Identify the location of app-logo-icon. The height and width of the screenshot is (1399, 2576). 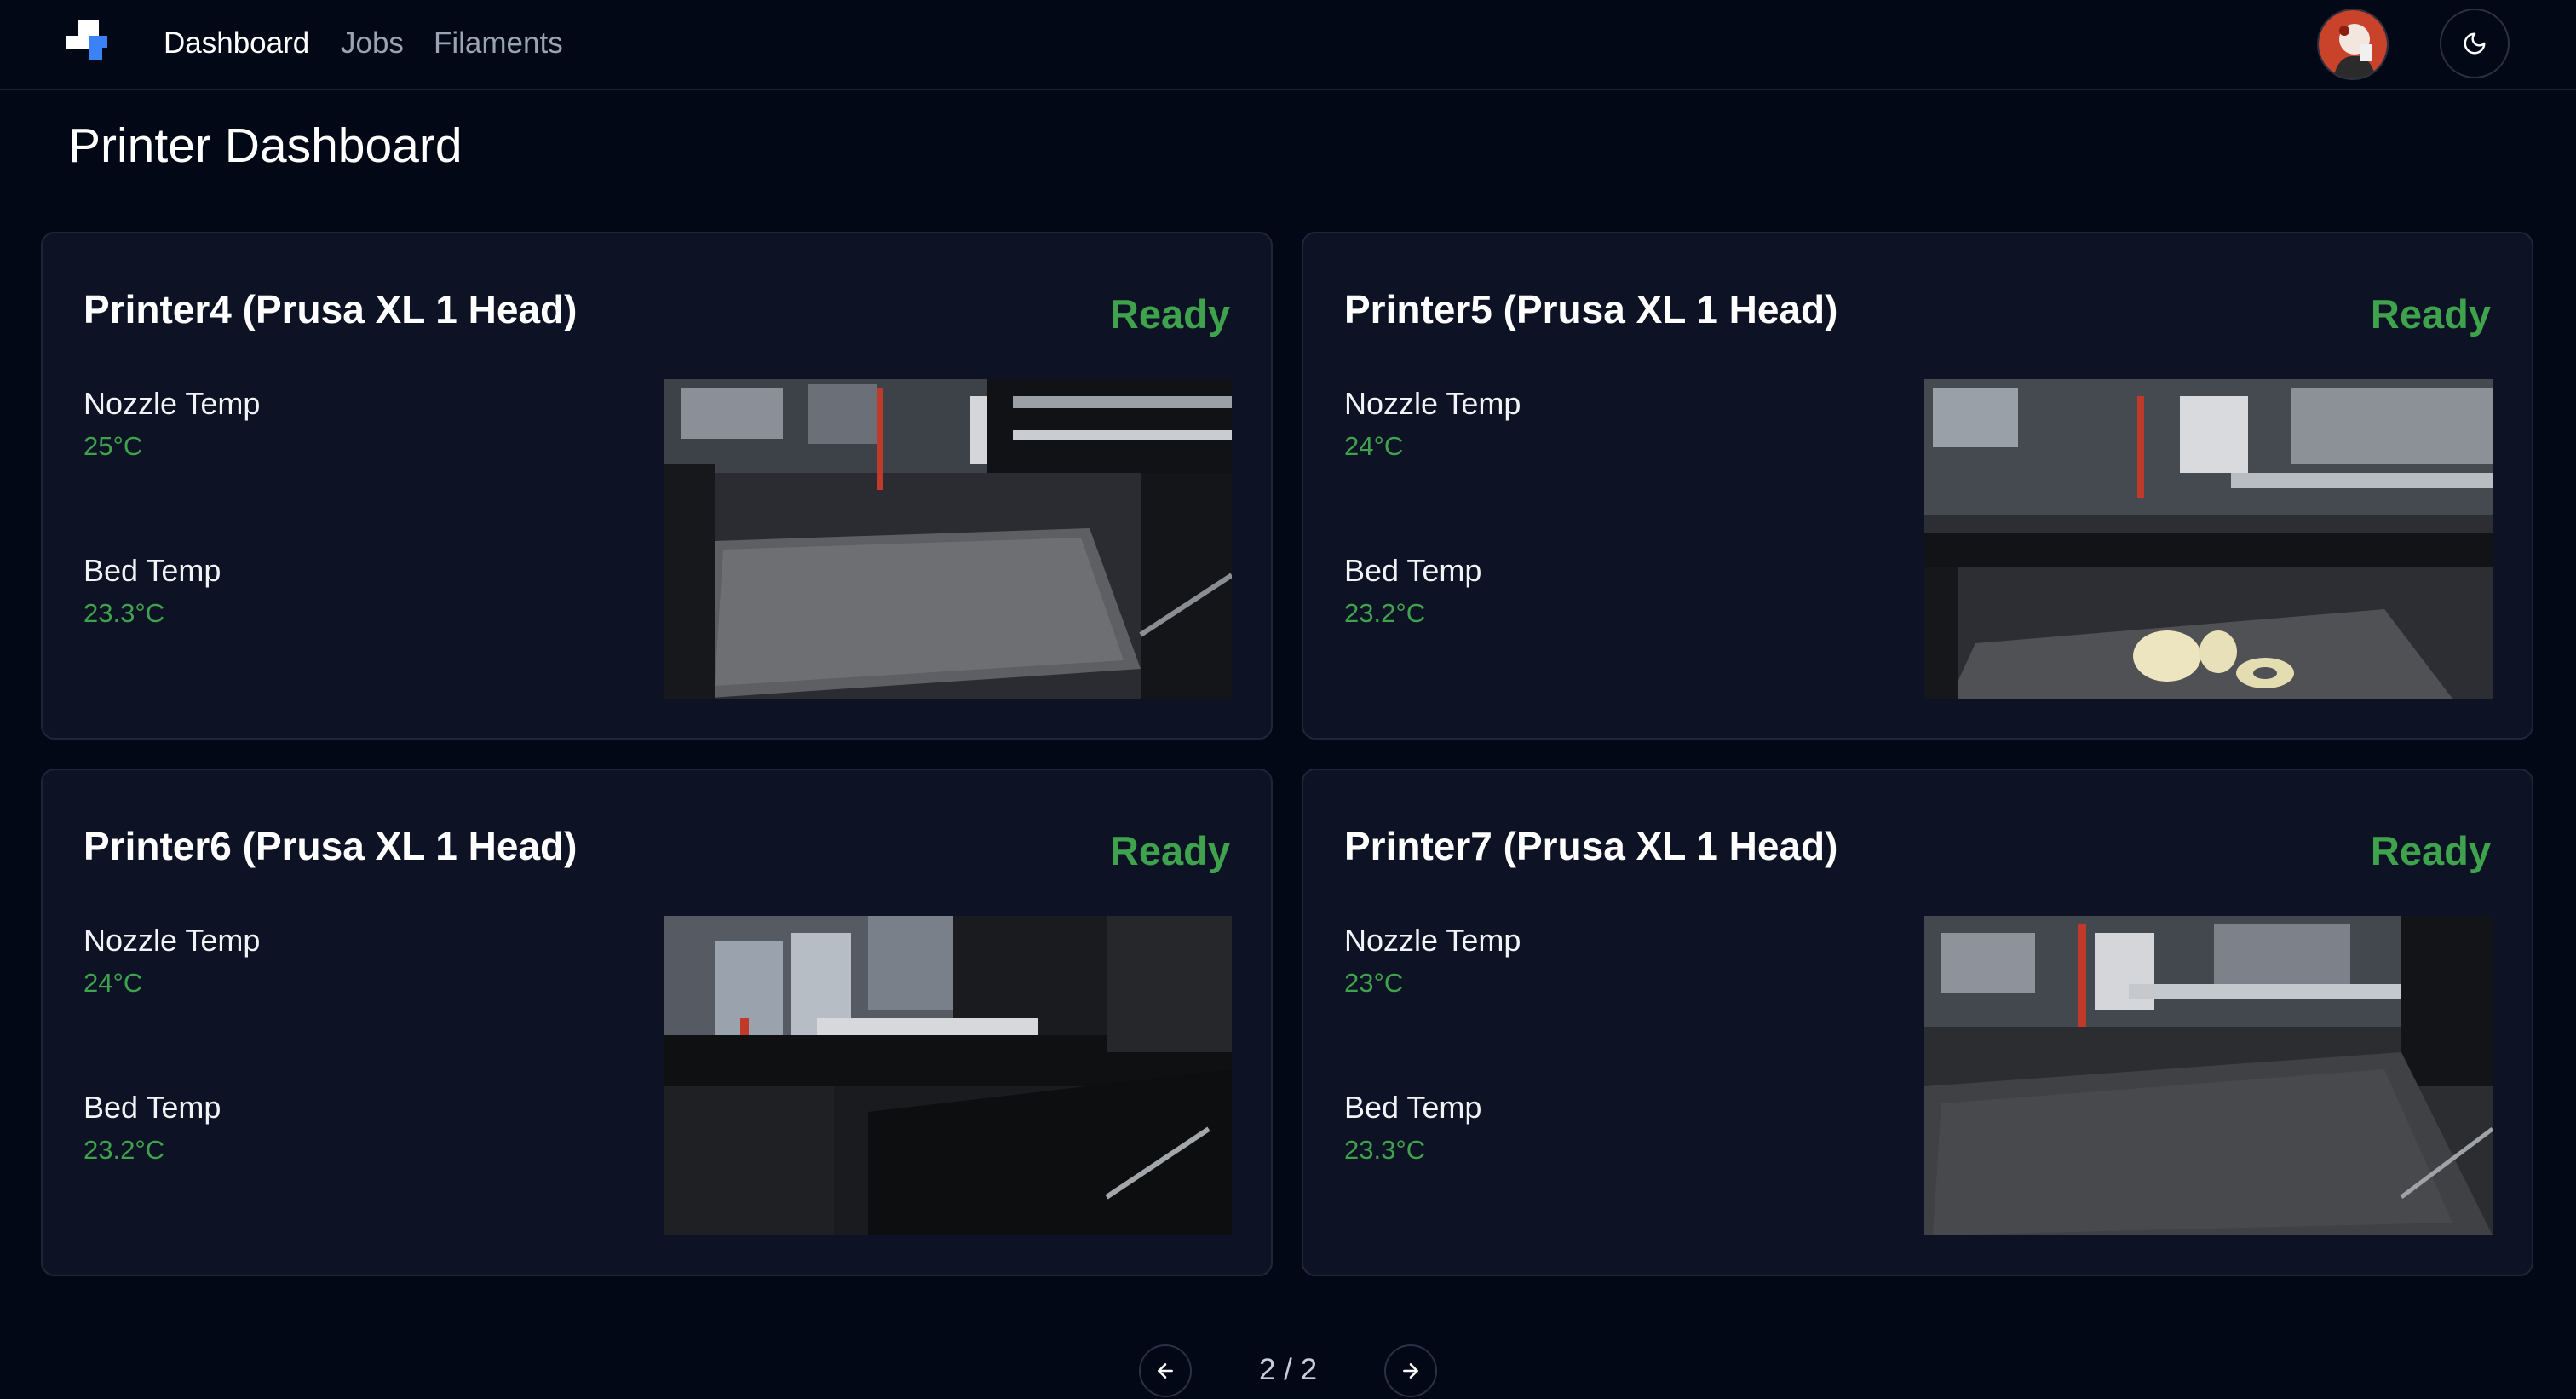
(88, 40).